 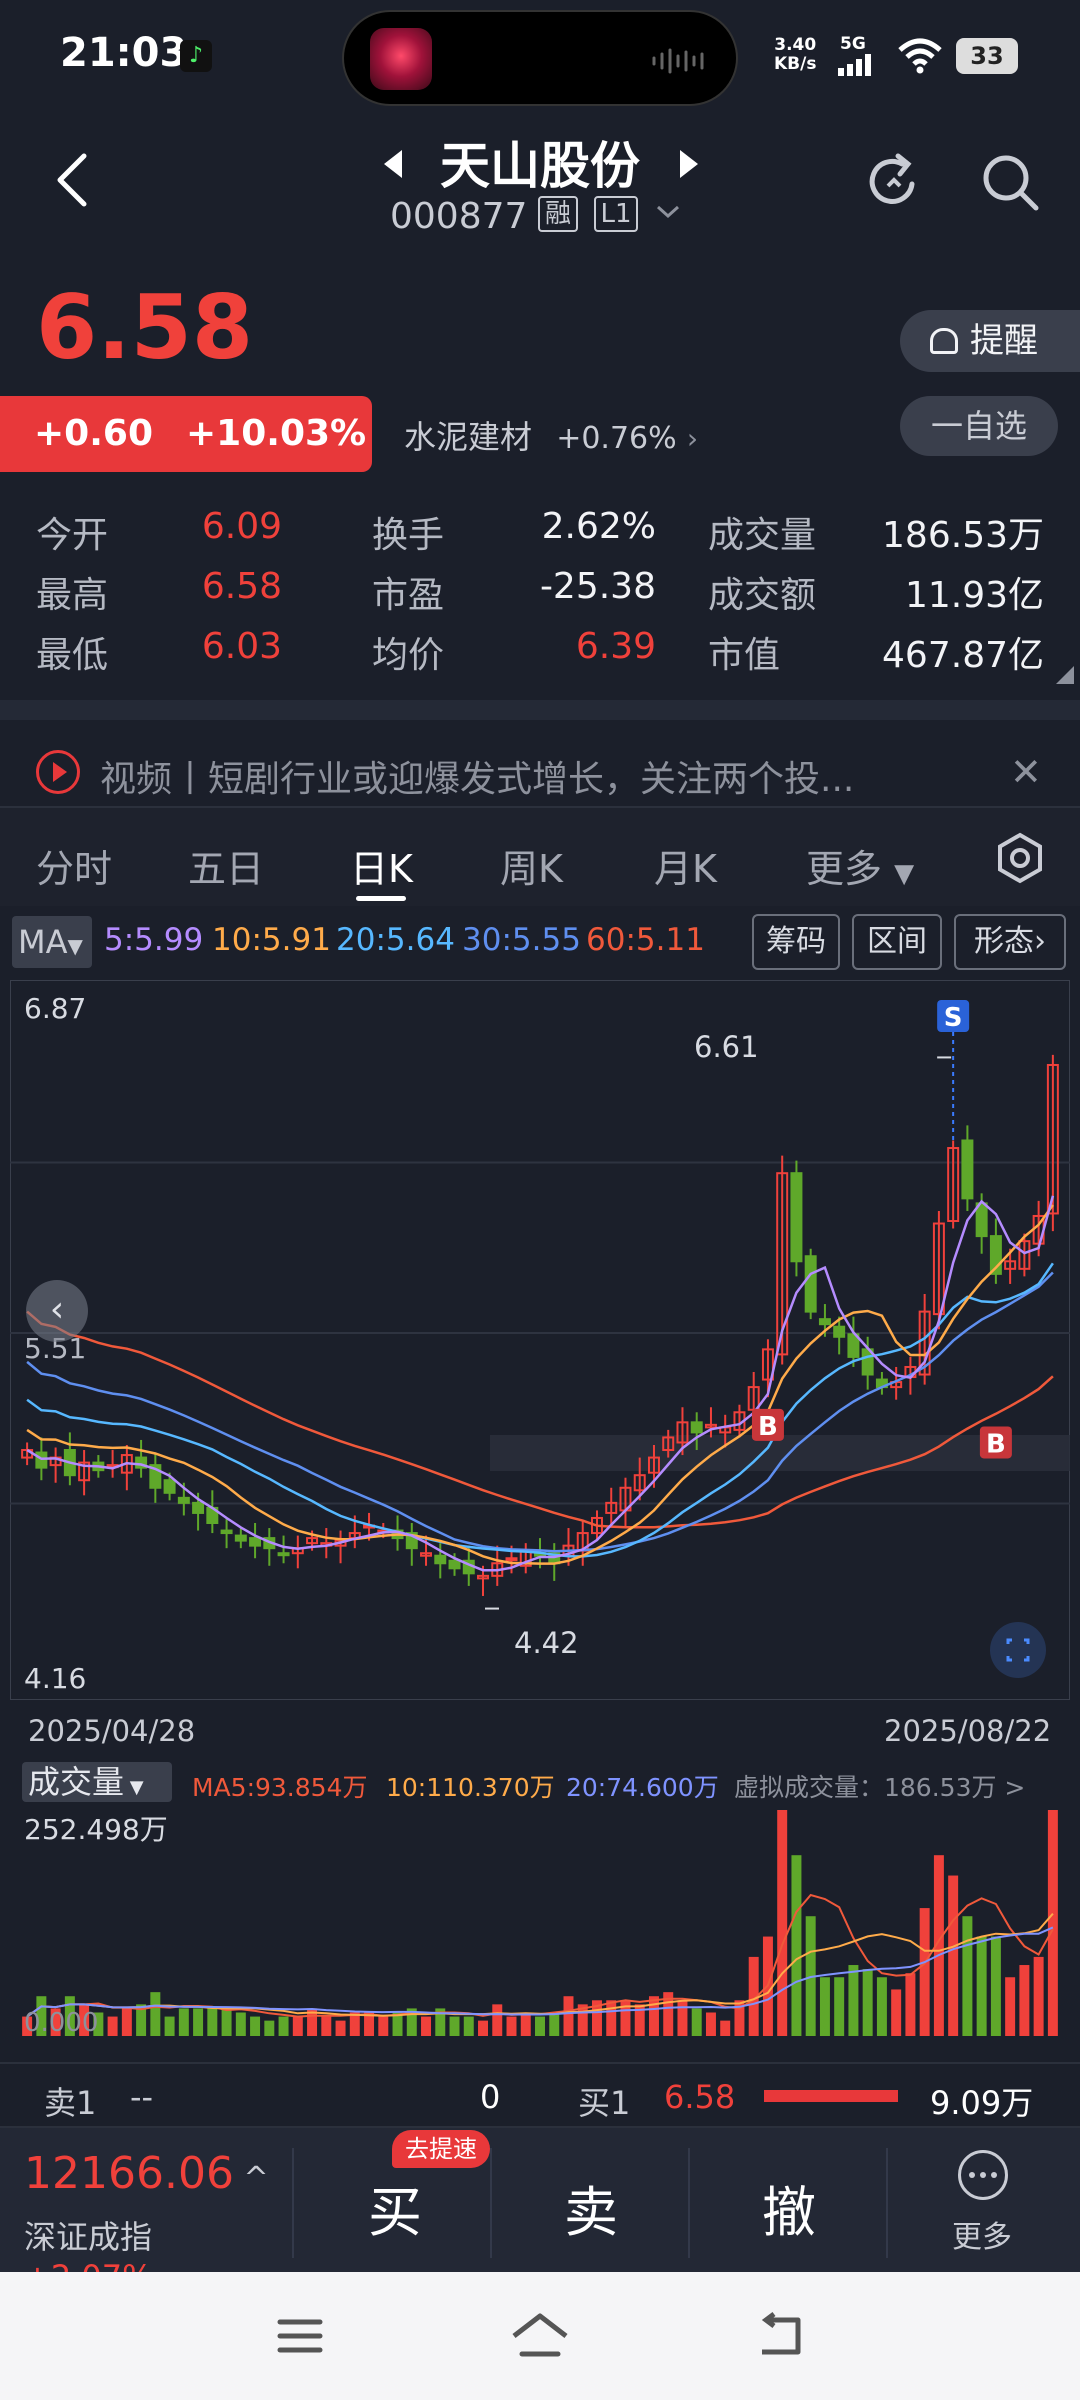 What do you see at coordinates (112, 1731) in the screenshot?
I see `date-start: 2025/04/28` at bounding box center [112, 1731].